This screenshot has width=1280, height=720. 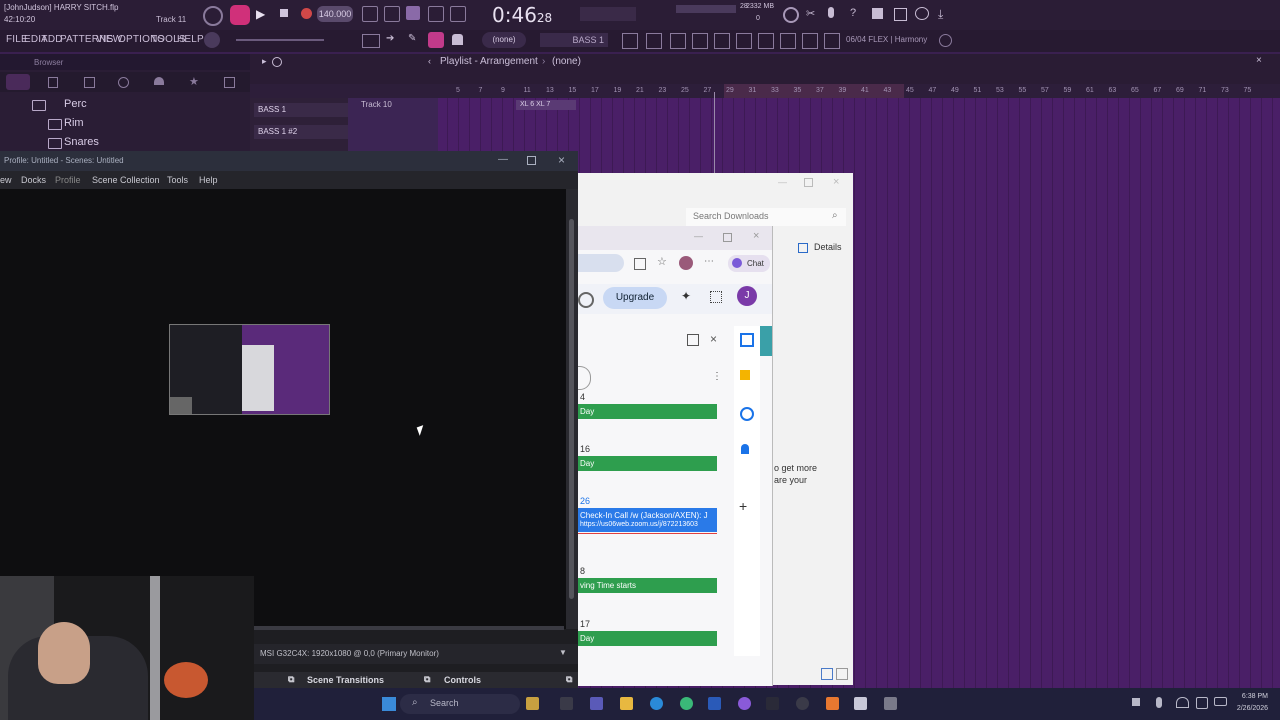 What do you see at coordinates (503, 159) in the screenshot?
I see `obs-minimize-icon: —` at bounding box center [503, 159].